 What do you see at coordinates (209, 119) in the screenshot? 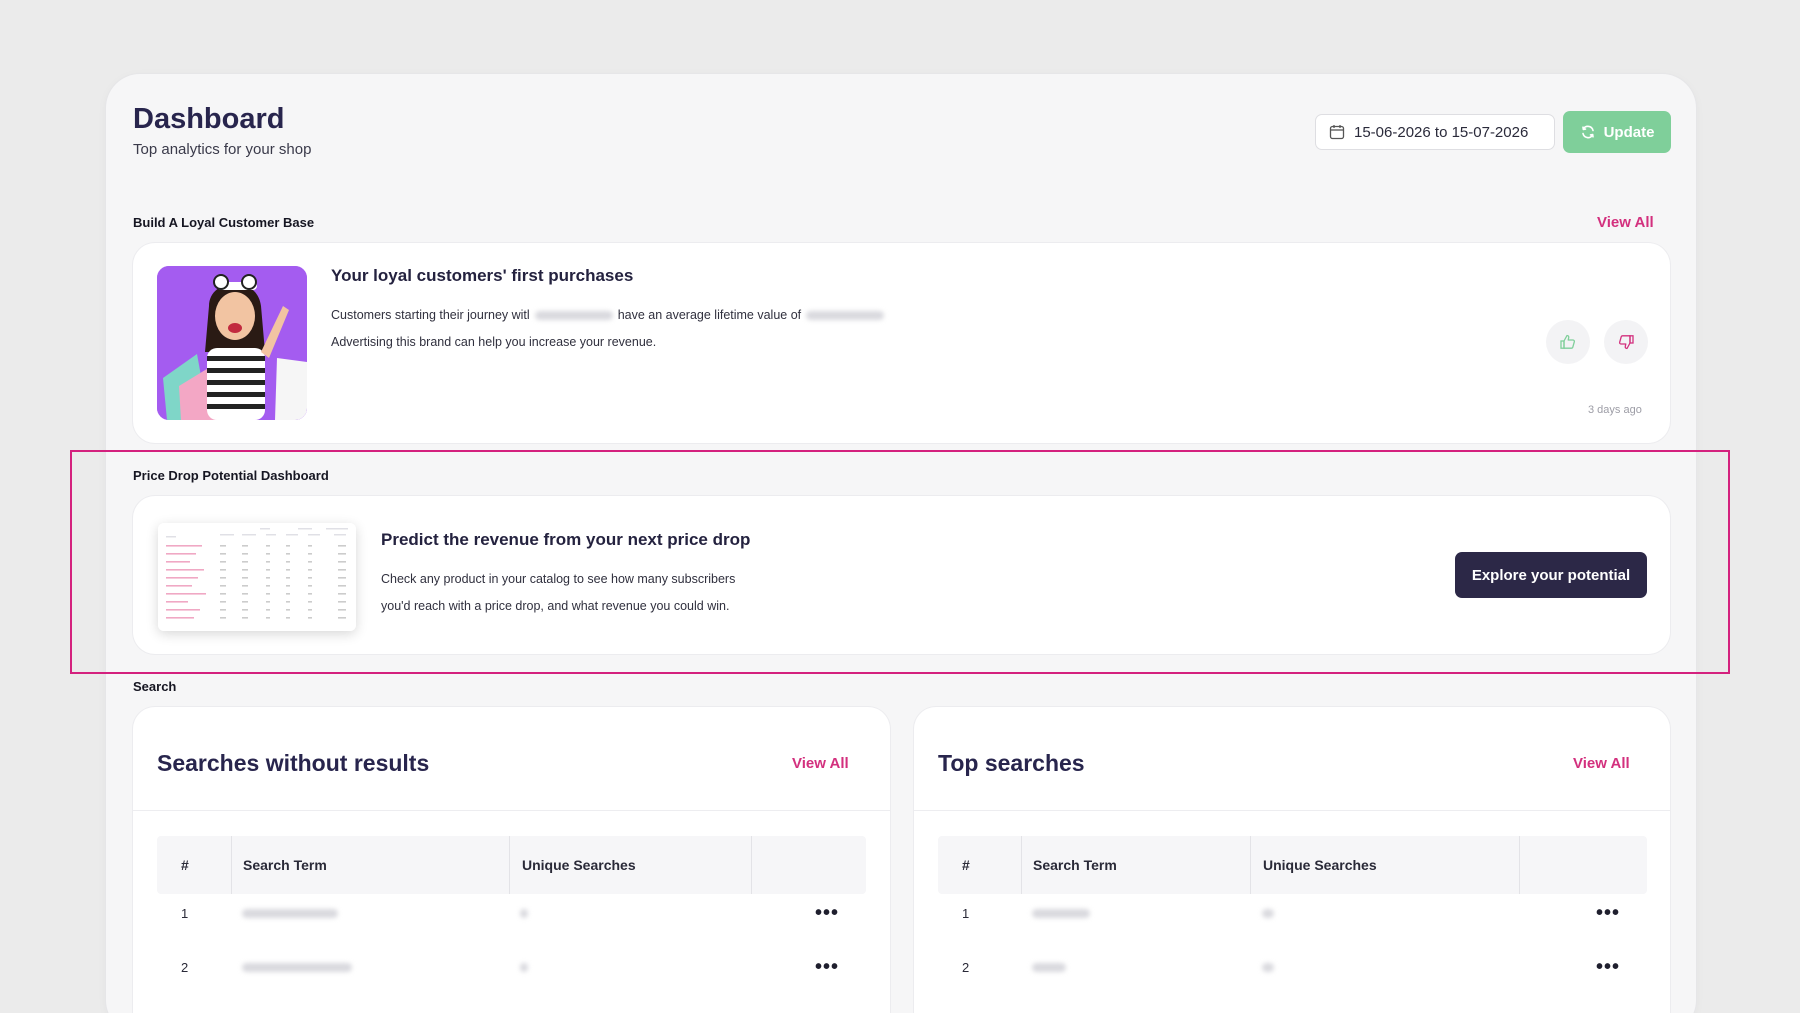
I see `page-title: Dashboard` at bounding box center [209, 119].